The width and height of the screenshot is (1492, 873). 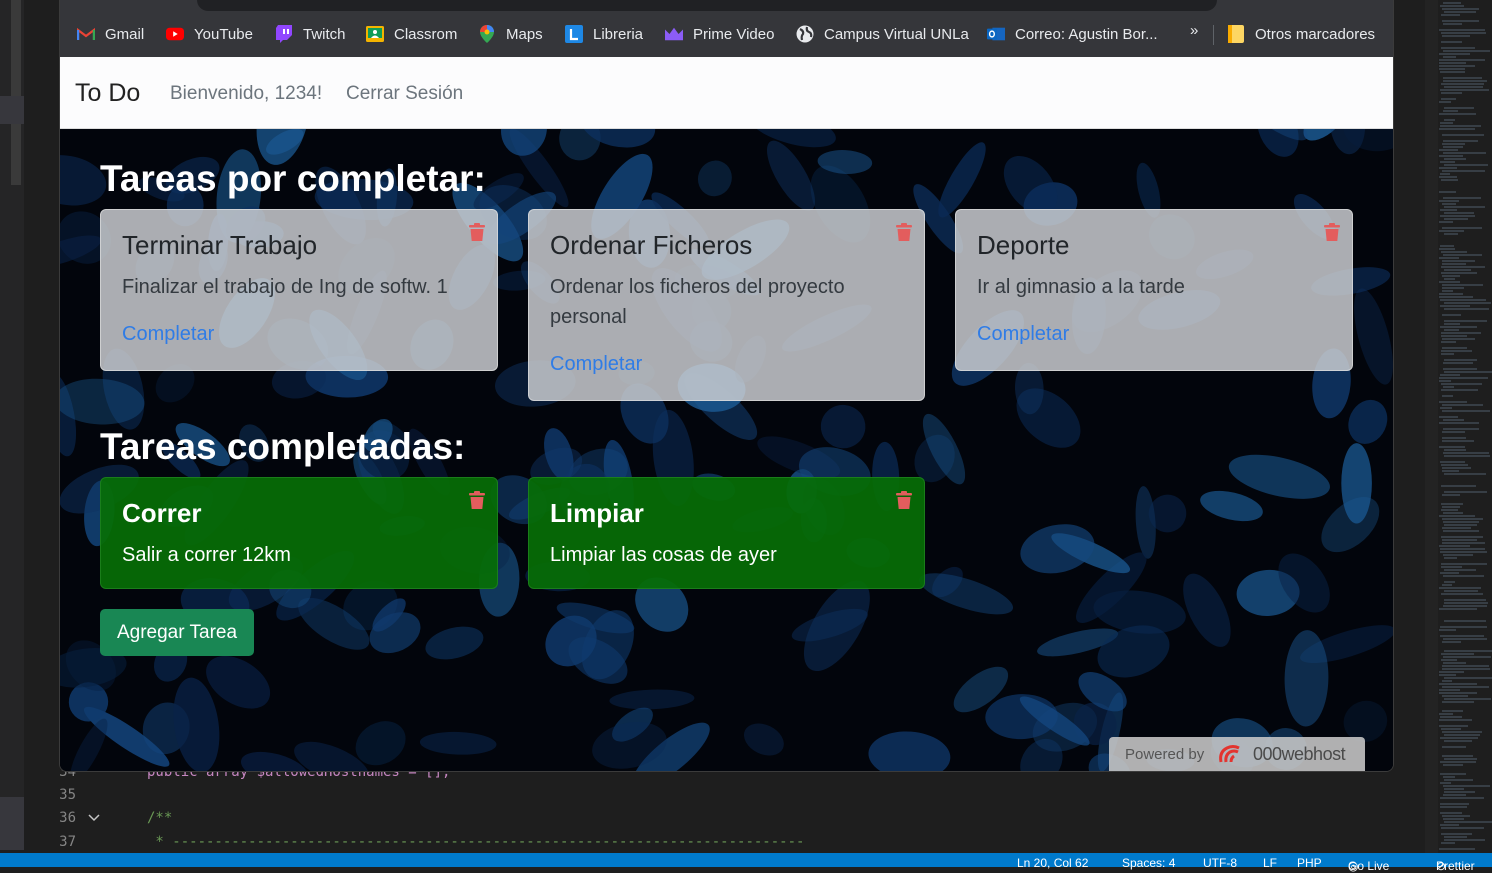 What do you see at coordinates (1229, 754) in the screenshot?
I see `webhost-logo-icon` at bounding box center [1229, 754].